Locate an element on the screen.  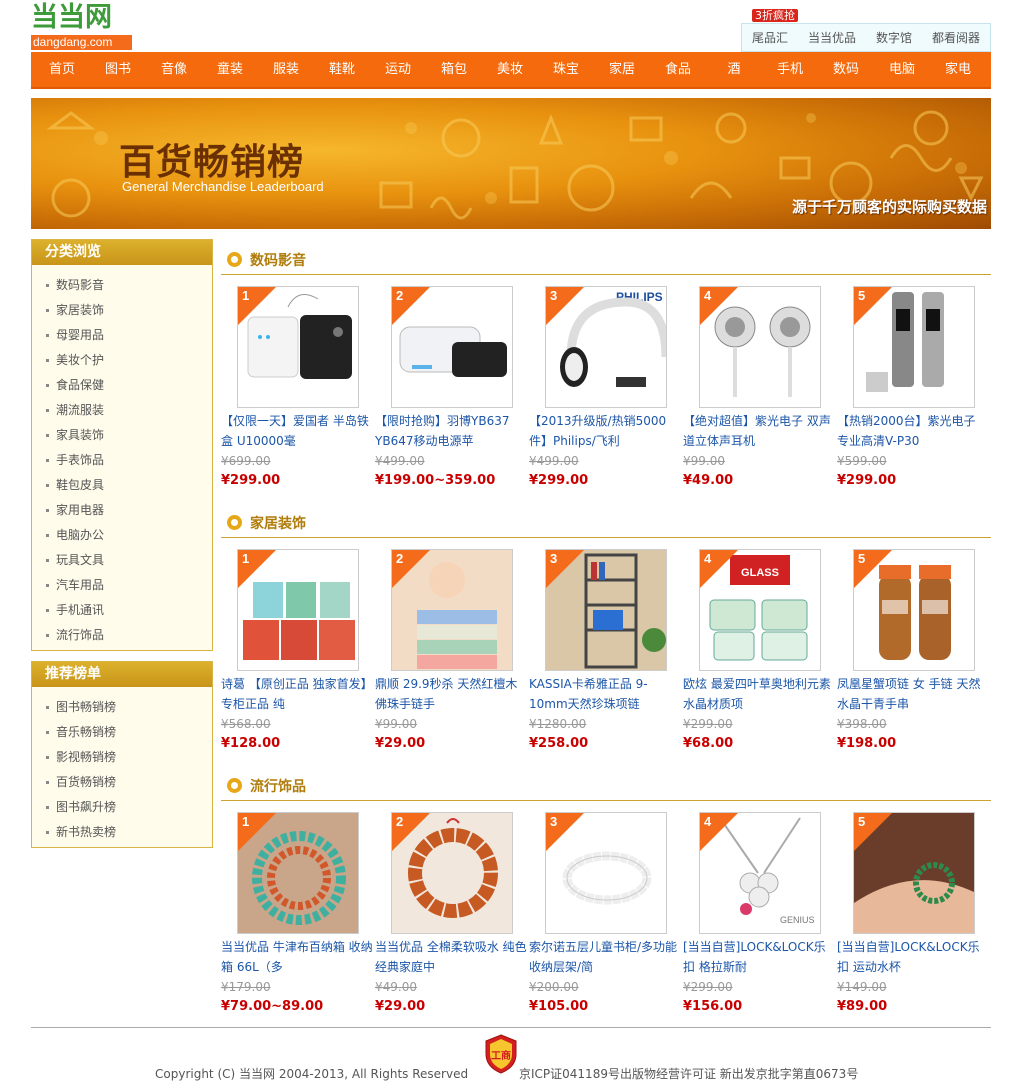
category-link: 母婴用品 is located at coordinates (129, 335).